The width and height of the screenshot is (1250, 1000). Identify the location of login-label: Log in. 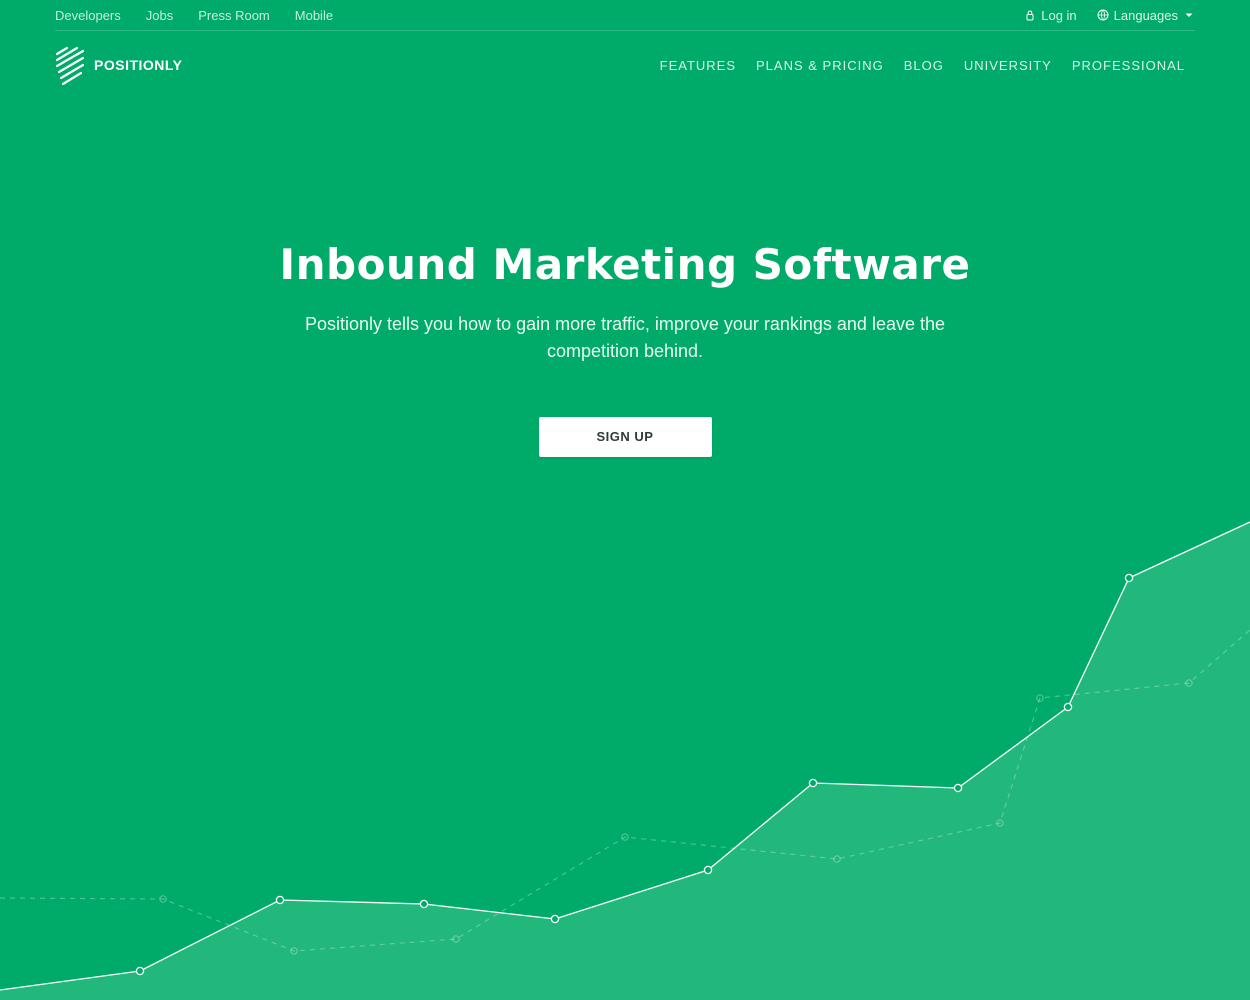
(1059, 15).